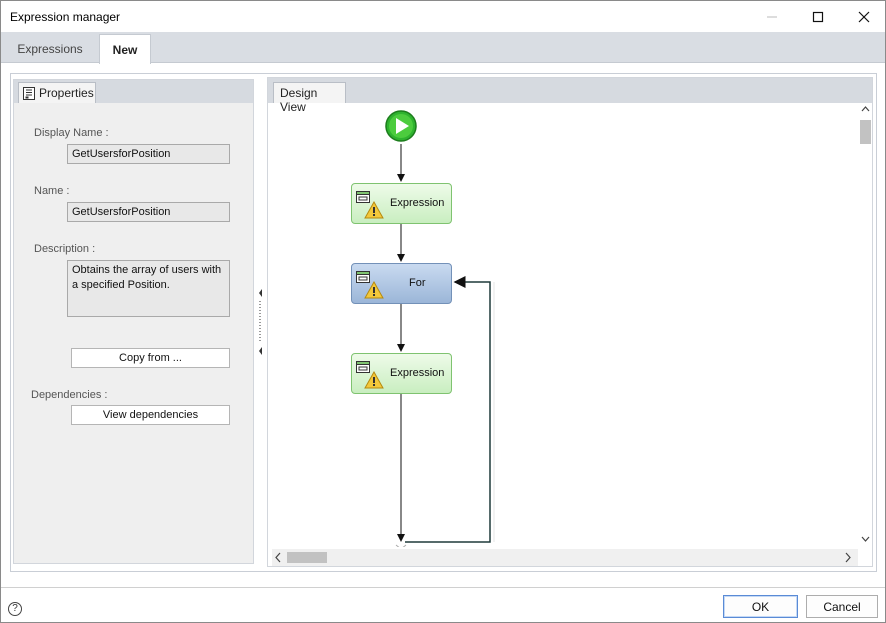 The width and height of the screenshot is (886, 623). I want to click on for-loop-node: For, so click(401, 283).